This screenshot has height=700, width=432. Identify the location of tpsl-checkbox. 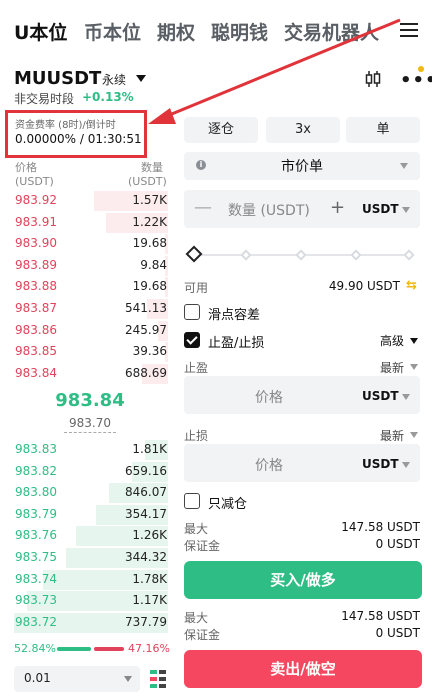
(192, 340).